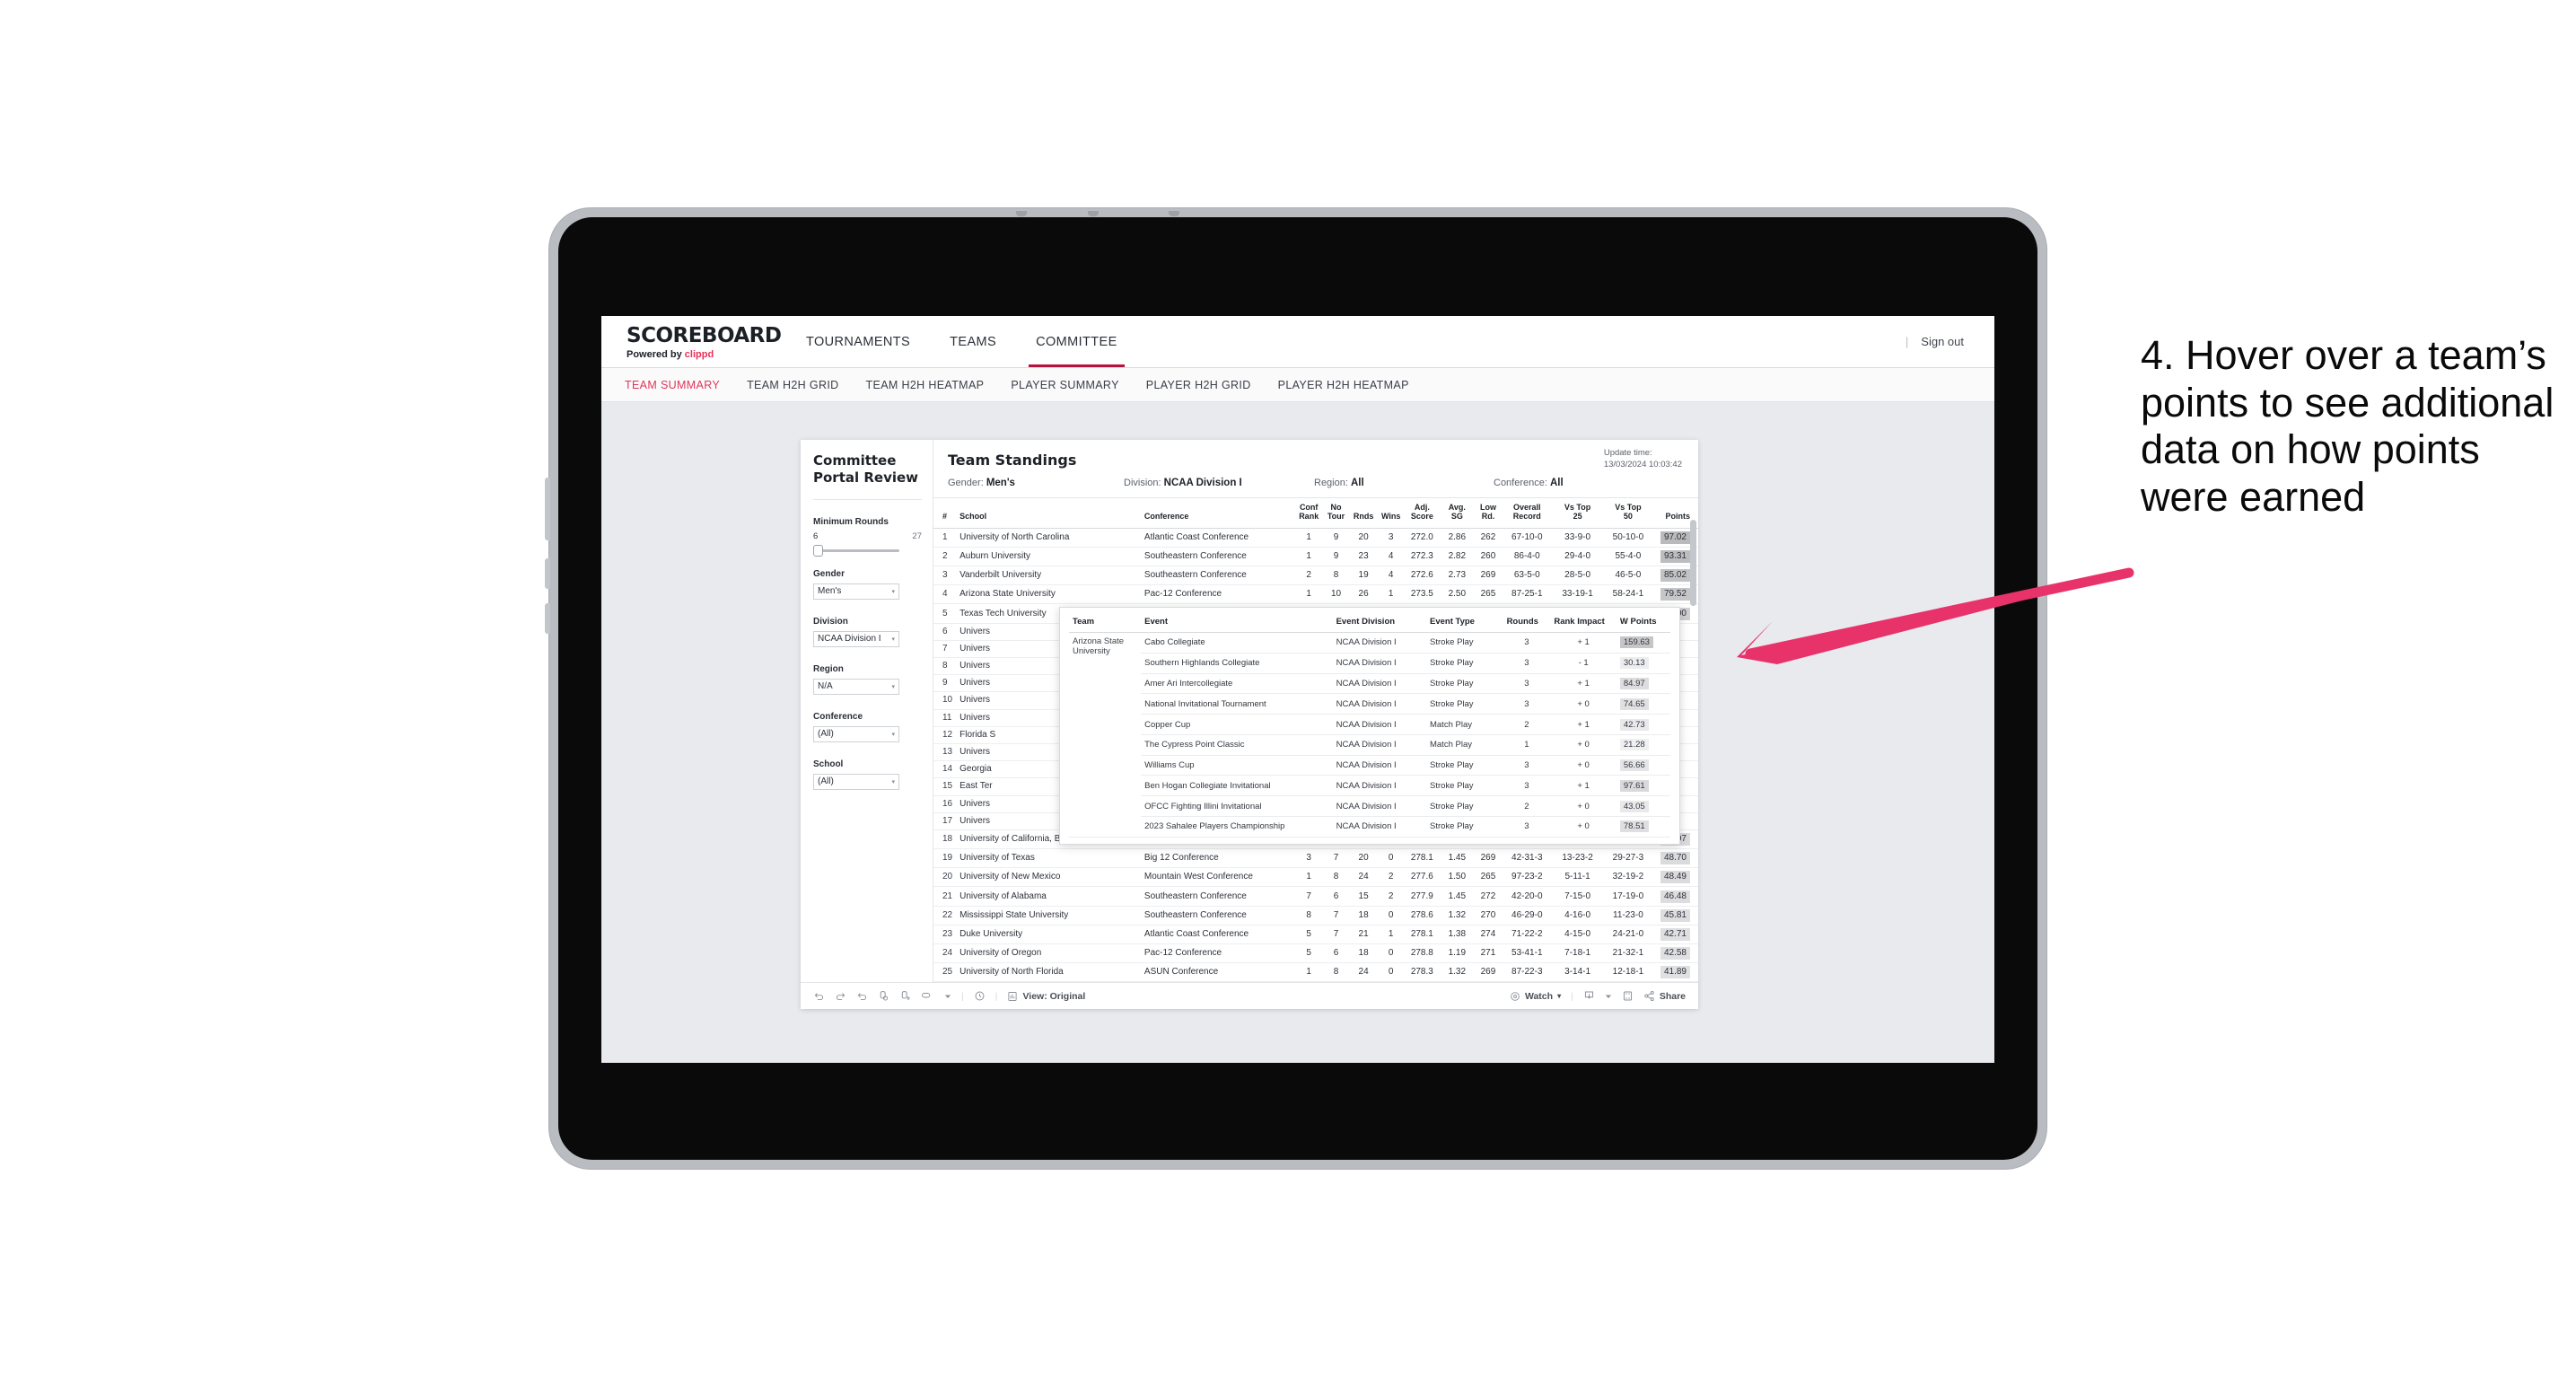  Describe the element at coordinates (1664, 996) in the screenshot. I see `share-button: Share` at that location.